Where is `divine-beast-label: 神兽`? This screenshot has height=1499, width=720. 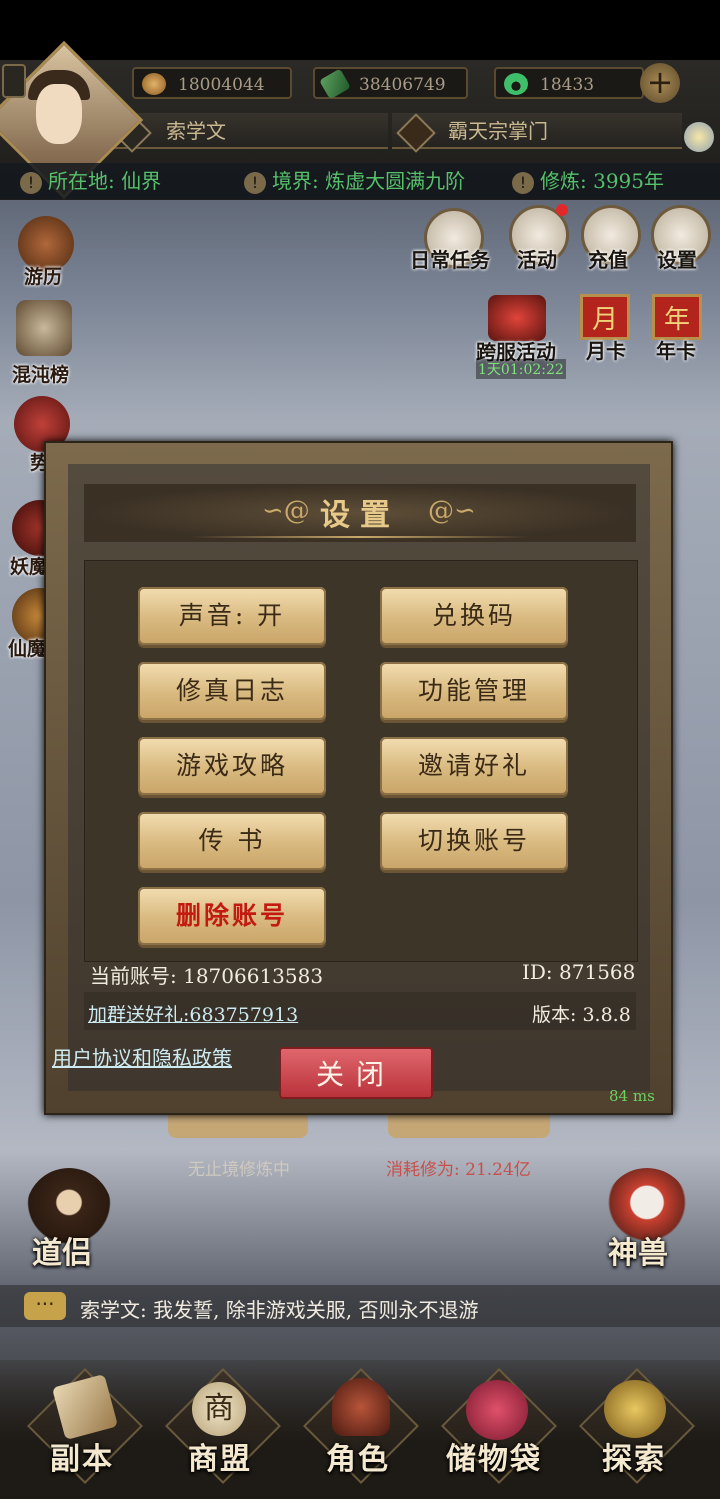 divine-beast-label: 神兽 is located at coordinates (638, 1250).